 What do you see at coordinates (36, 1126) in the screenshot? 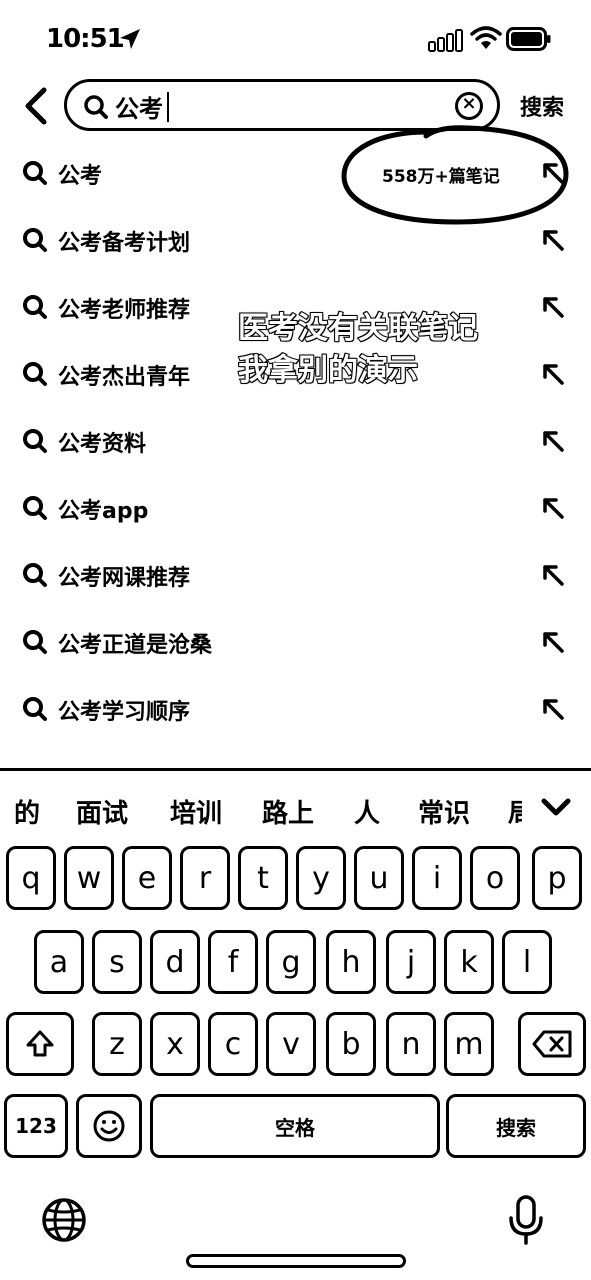
I see `numbers-key: 123` at bounding box center [36, 1126].